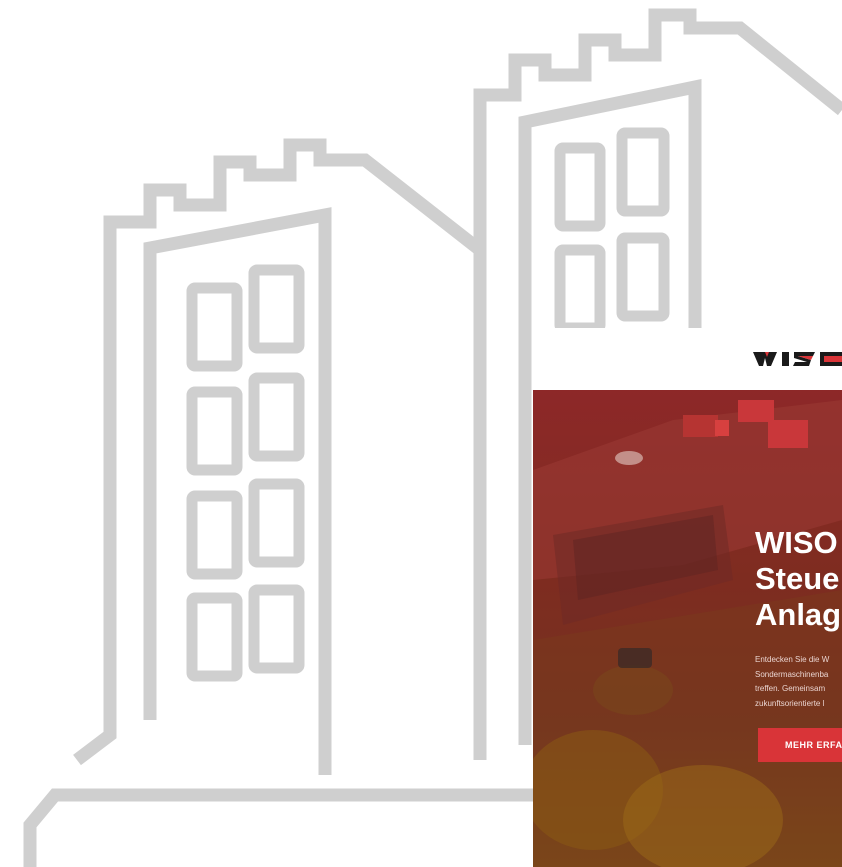 The height and width of the screenshot is (867, 842). What do you see at coordinates (612, 230) in the screenshot?
I see `right-building-windows` at bounding box center [612, 230].